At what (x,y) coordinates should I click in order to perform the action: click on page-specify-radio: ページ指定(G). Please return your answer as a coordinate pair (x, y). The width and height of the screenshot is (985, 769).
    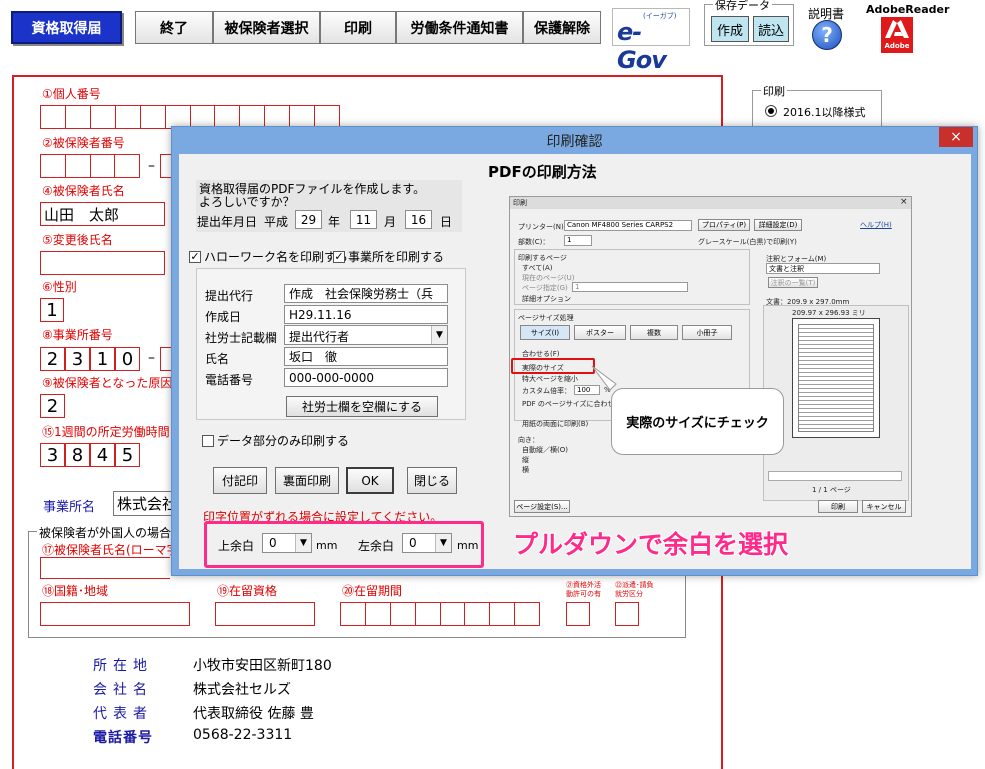
    Looking at the image, I should click on (545, 288).